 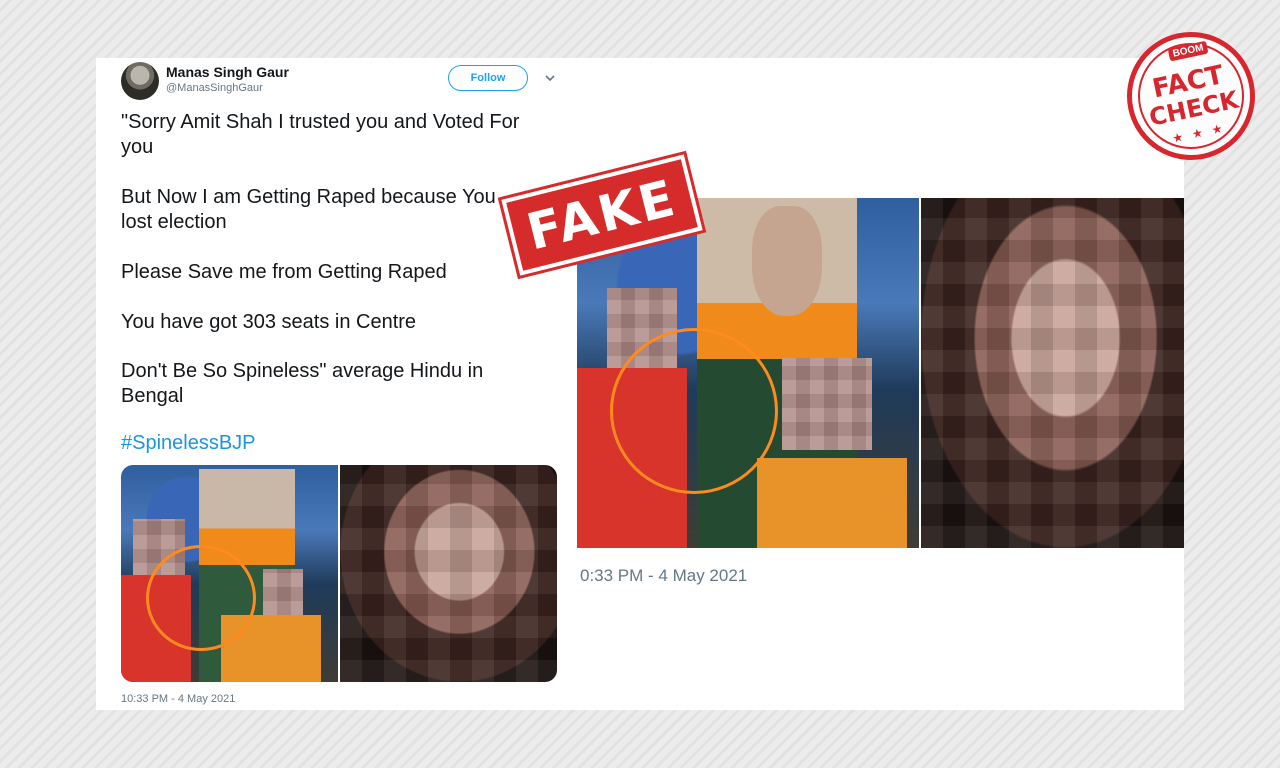 What do you see at coordinates (137, 147) in the screenshot?
I see `tweet-text-line: you` at bounding box center [137, 147].